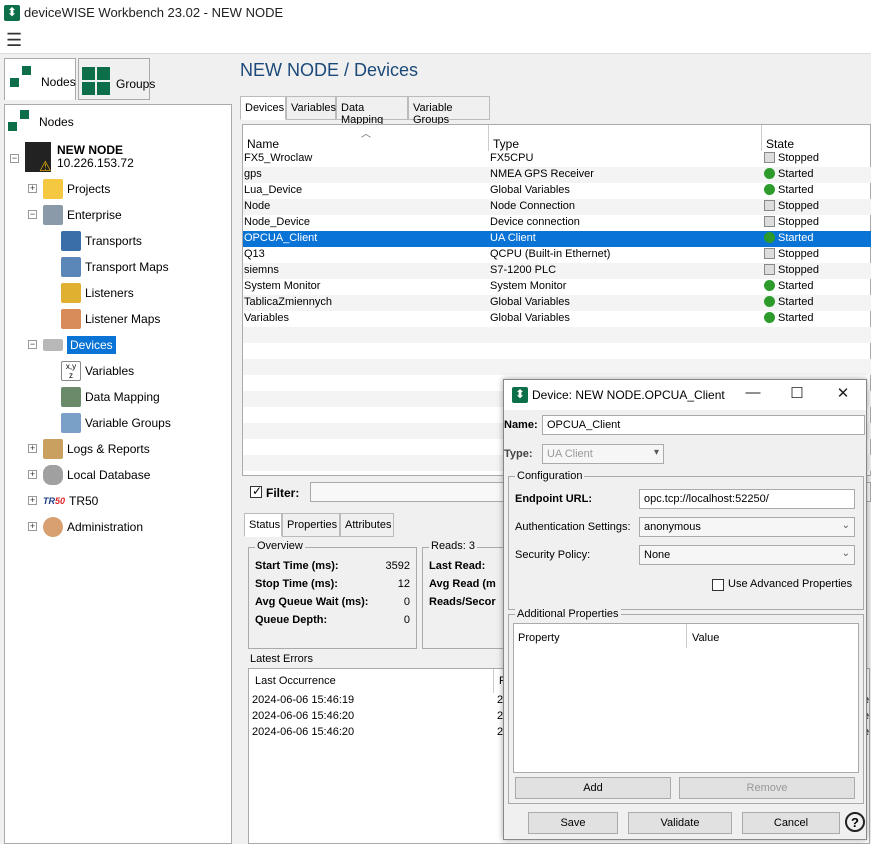 The width and height of the screenshot is (871, 844). What do you see at coordinates (435, 13) in the screenshot?
I see `window-title-bar: deviceWISE Workbench 23.02 - NEW NODE` at bounding box center [435, 13].